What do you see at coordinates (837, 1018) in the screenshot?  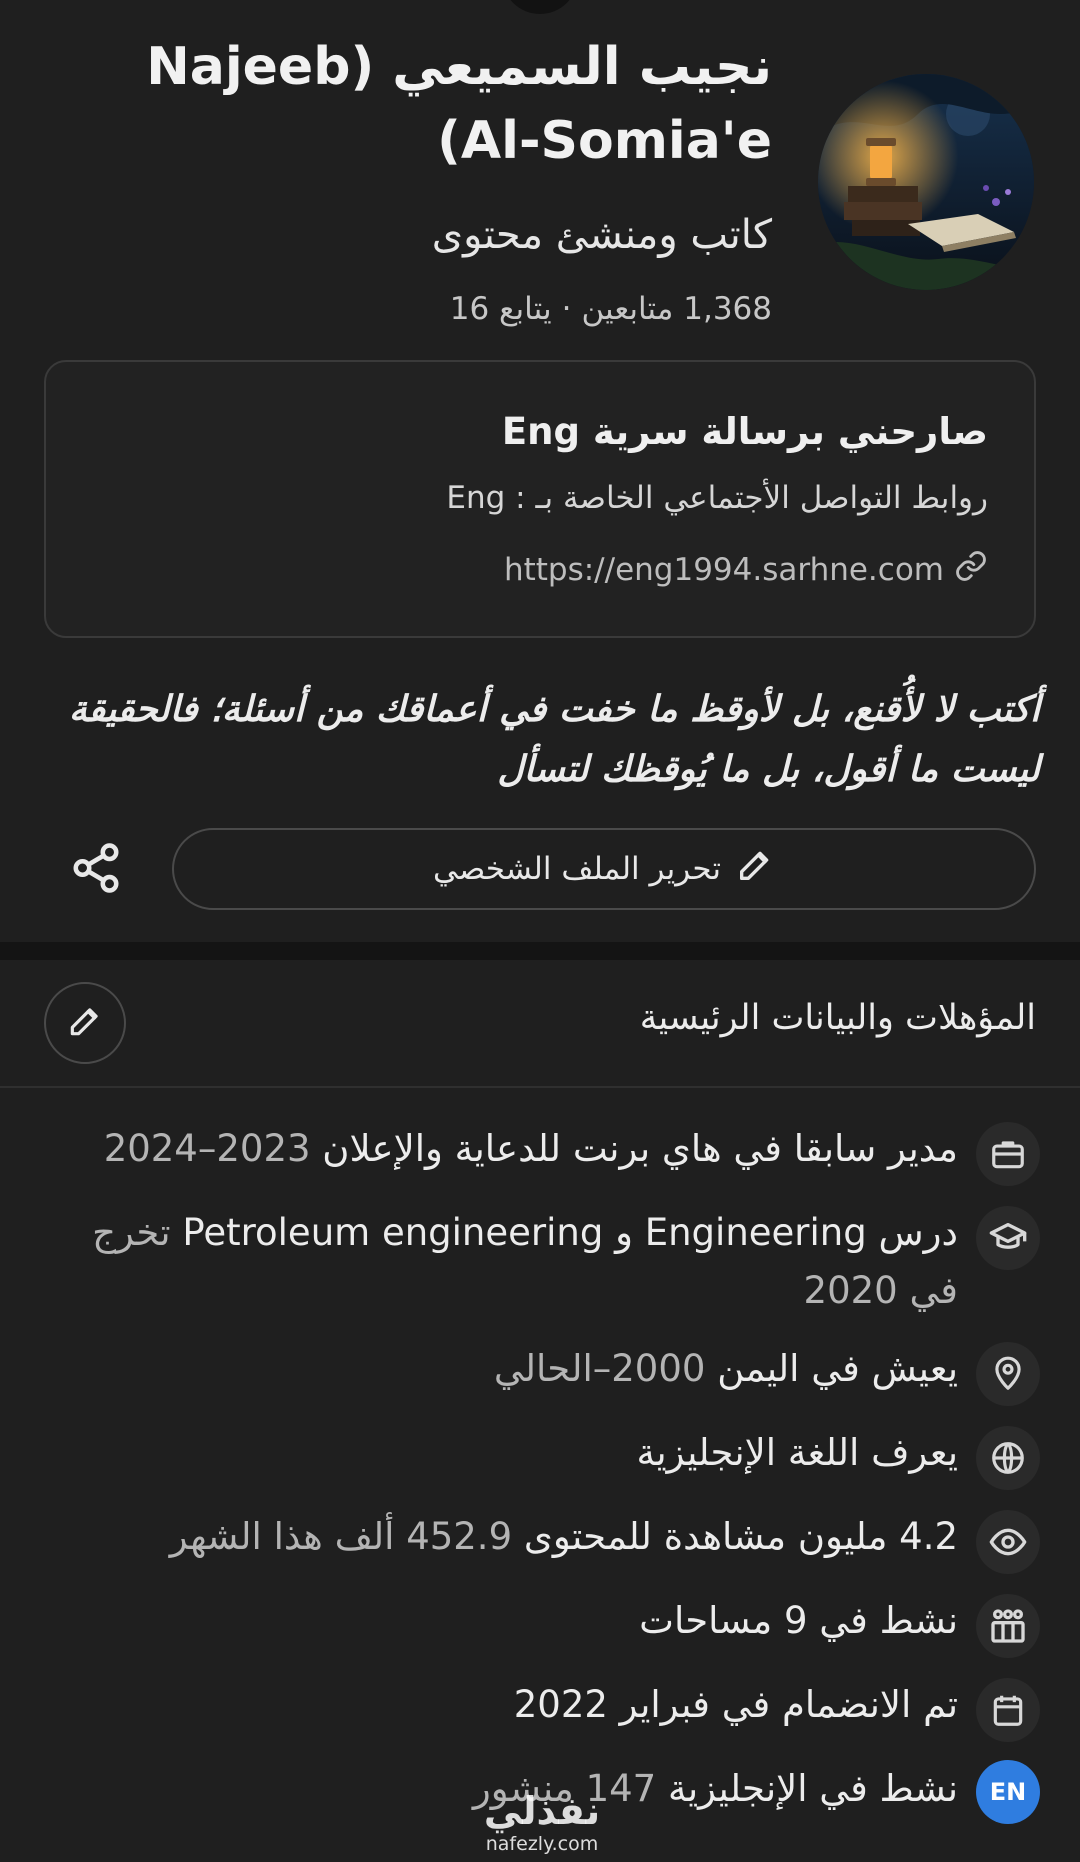 I see `section-title: المؤهلات والبيانات الرئيسية` at bounding box center [837, 1018].